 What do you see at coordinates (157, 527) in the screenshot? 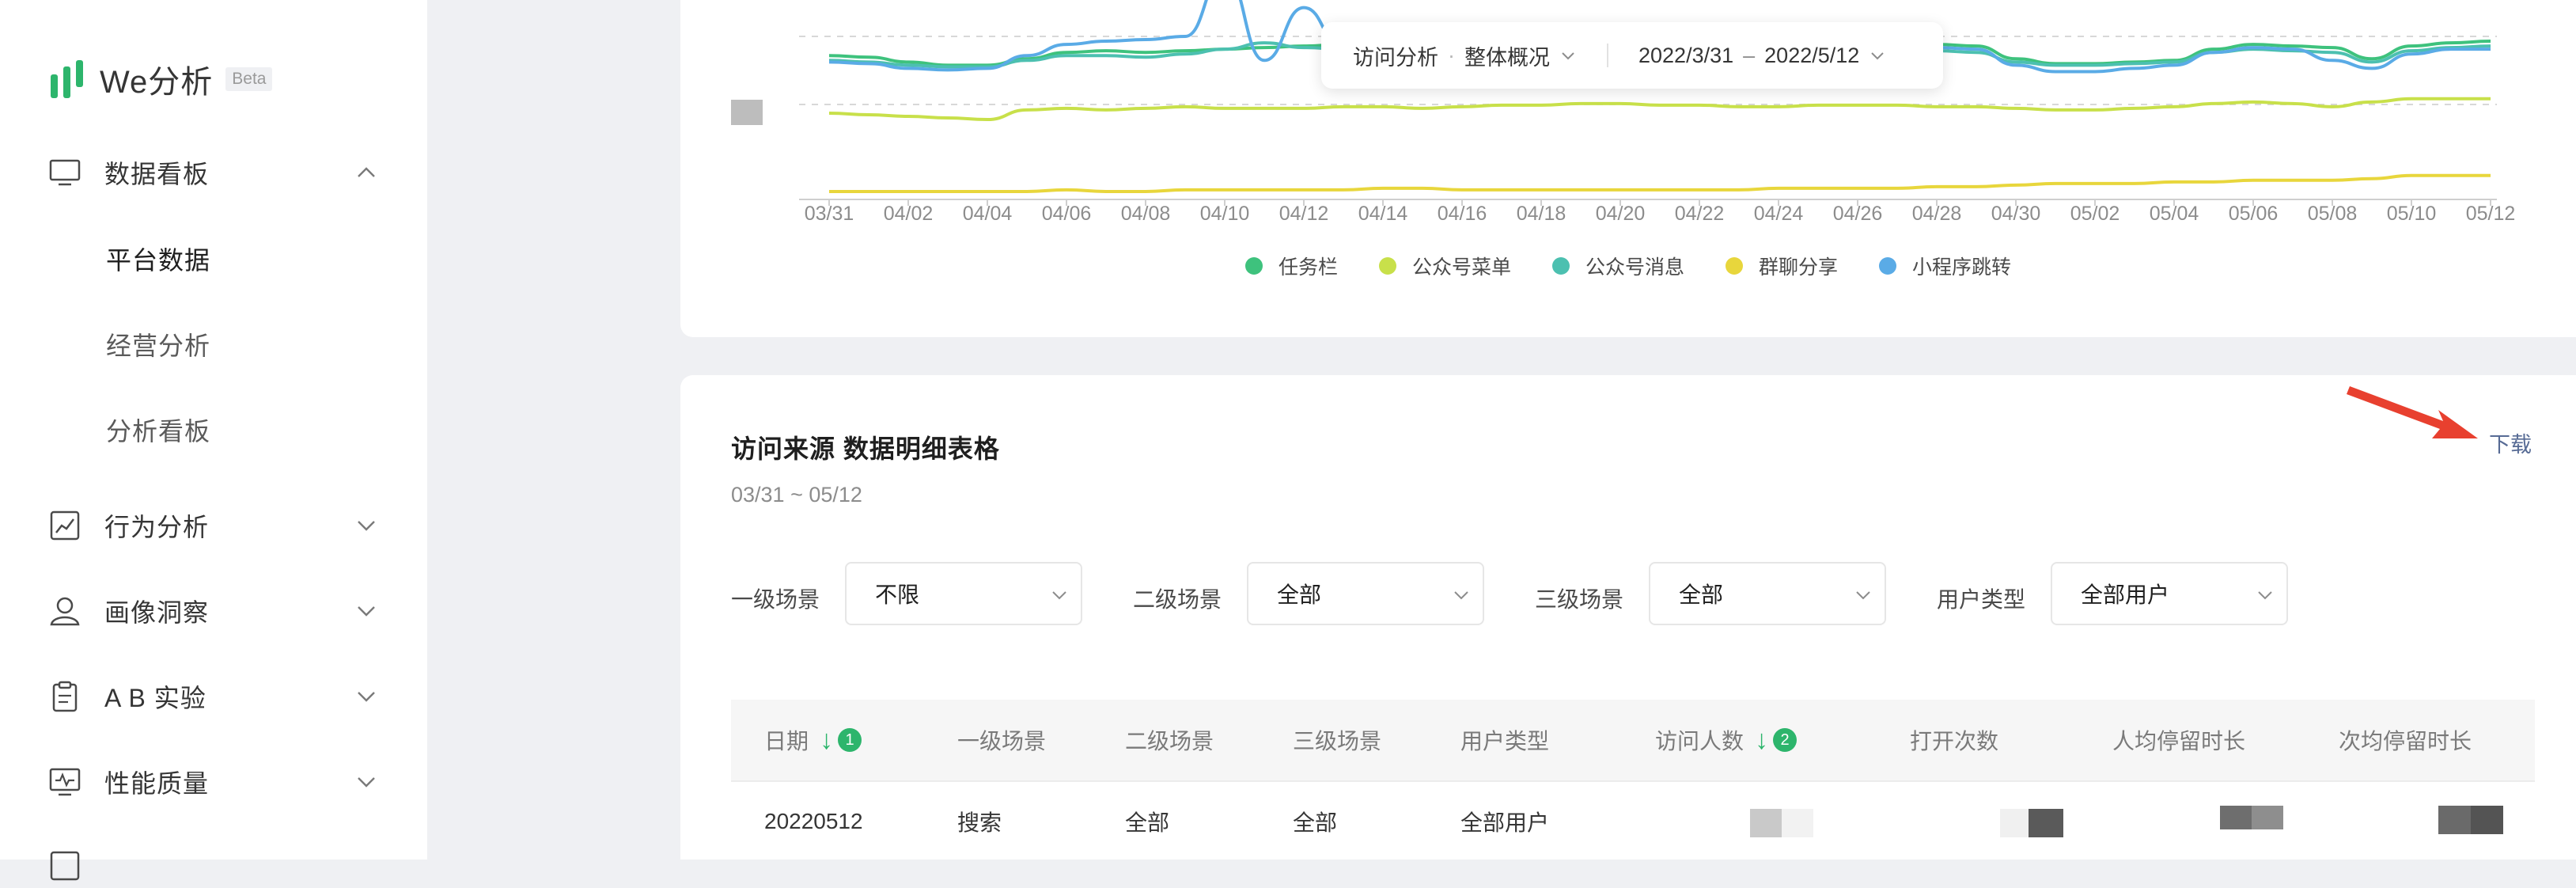
I see `menu-item-label: 行为分析` at bounding box center [157, 527].